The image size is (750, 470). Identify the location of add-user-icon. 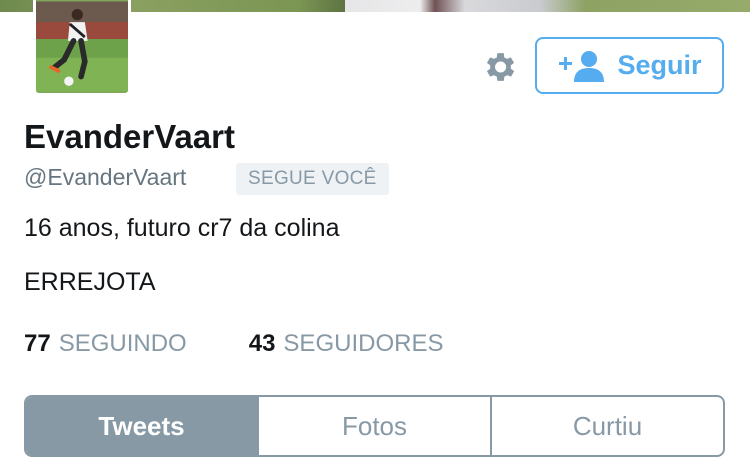
(582, 66).